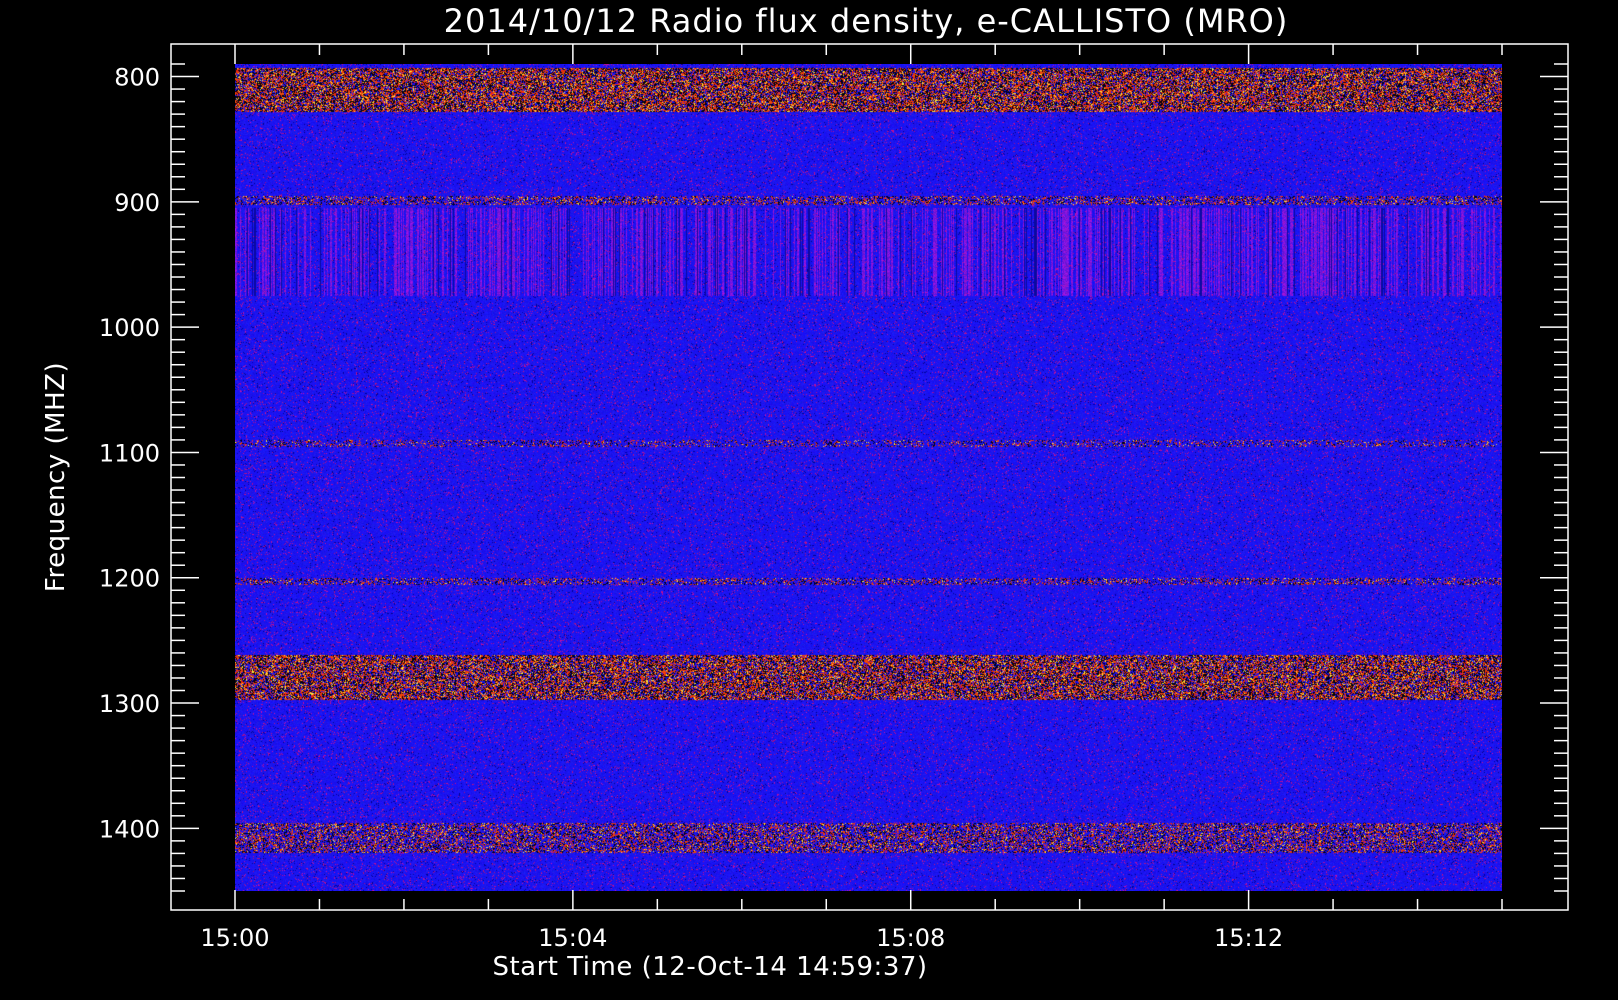 The image size is (1618, 1000). What do you see at coordinates (56, 477) in the screenshot?
I see `y-axis-title: Frequency (MHZ)` at bounding box center [56, 477].